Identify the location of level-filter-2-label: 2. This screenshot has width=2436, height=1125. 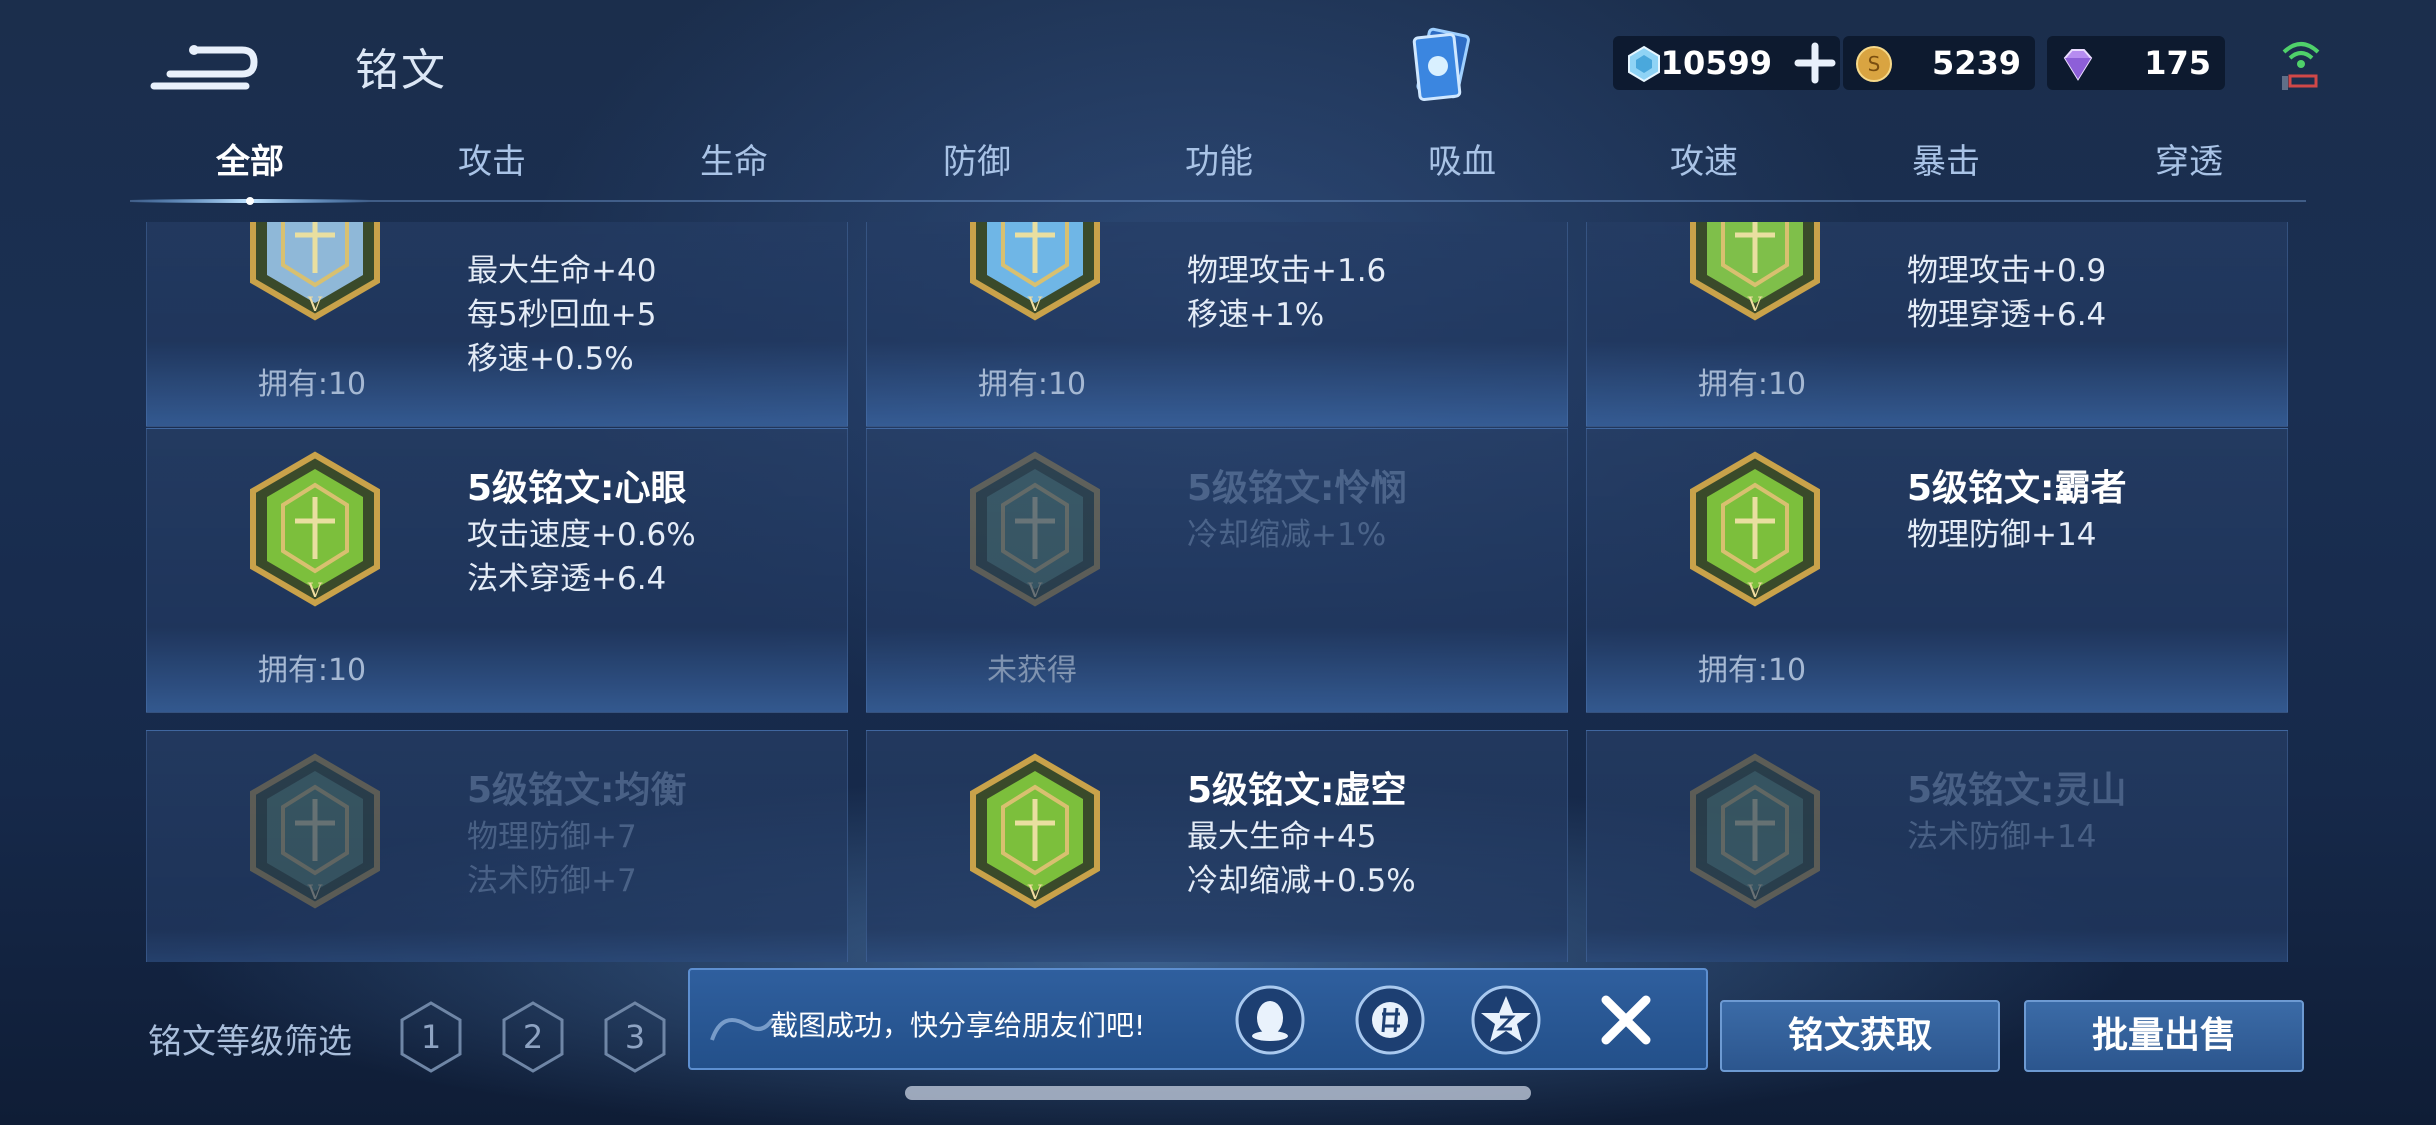
(533, 1037).